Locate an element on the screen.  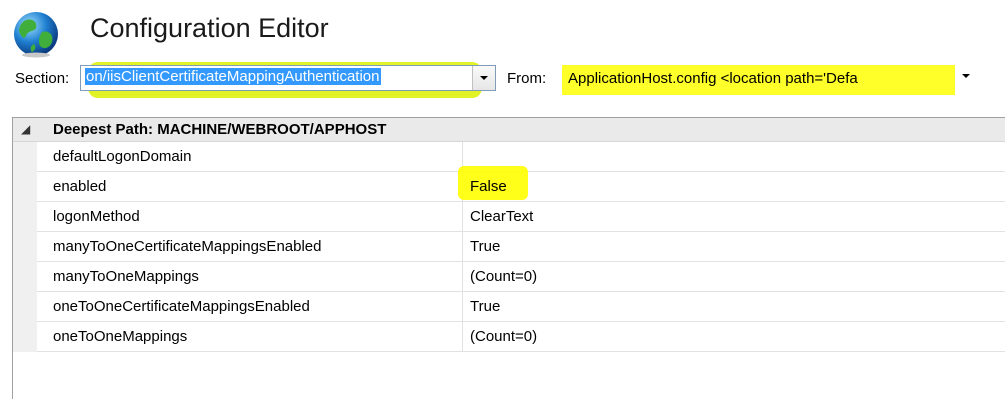
property-name: oneToOneMappings is located at coordinates (250, 336).